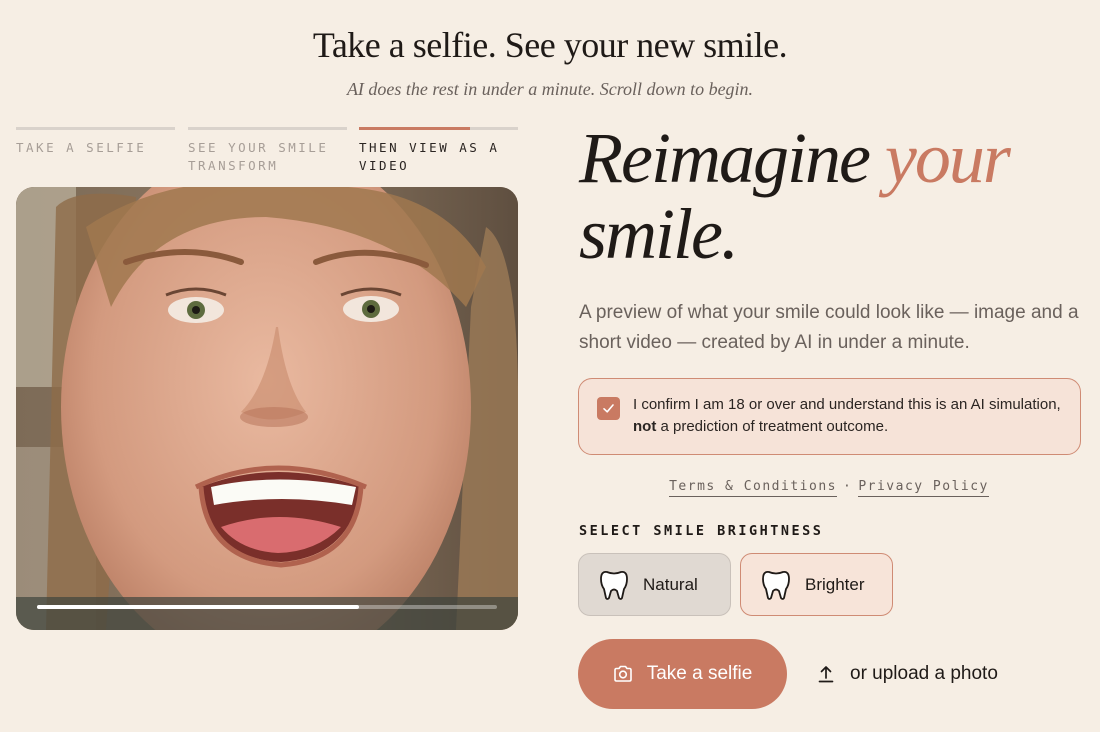 This screenshot has width=1100, height=732. I want to click on video-progress-bar, so click(267, 607).